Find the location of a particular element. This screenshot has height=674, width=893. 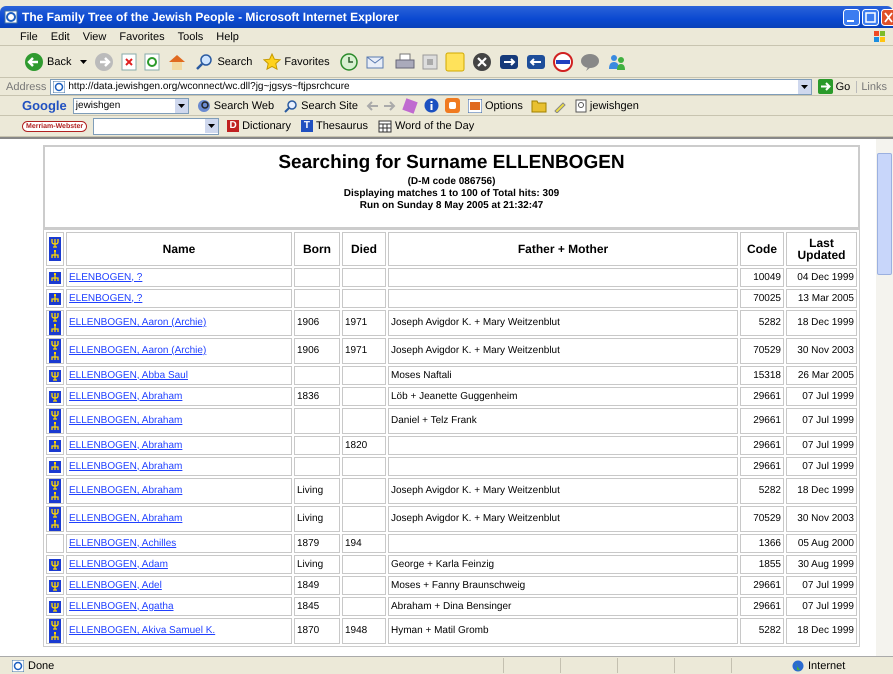

close-circle-icon is located at coordinates (482, 62).